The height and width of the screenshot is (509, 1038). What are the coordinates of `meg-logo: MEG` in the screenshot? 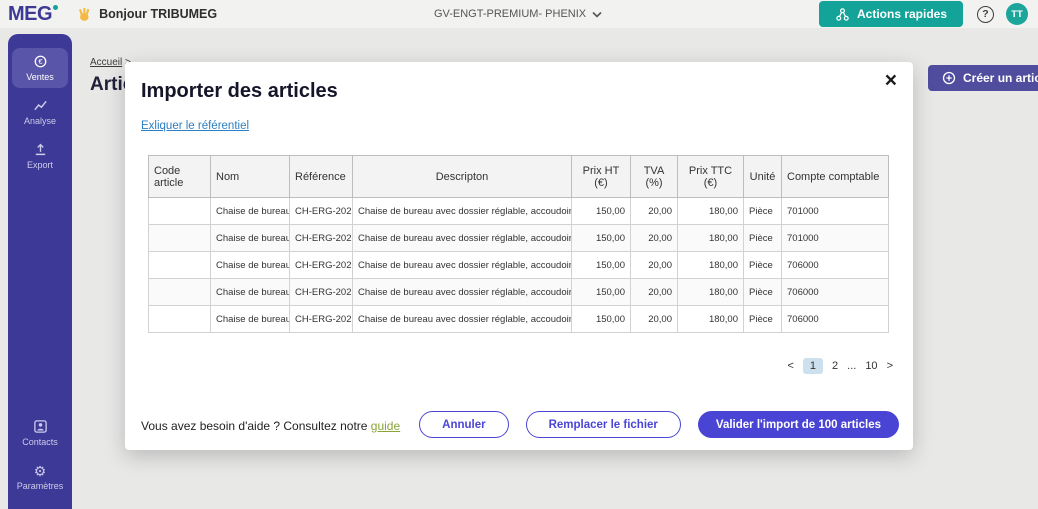 It's located at (33, 14).